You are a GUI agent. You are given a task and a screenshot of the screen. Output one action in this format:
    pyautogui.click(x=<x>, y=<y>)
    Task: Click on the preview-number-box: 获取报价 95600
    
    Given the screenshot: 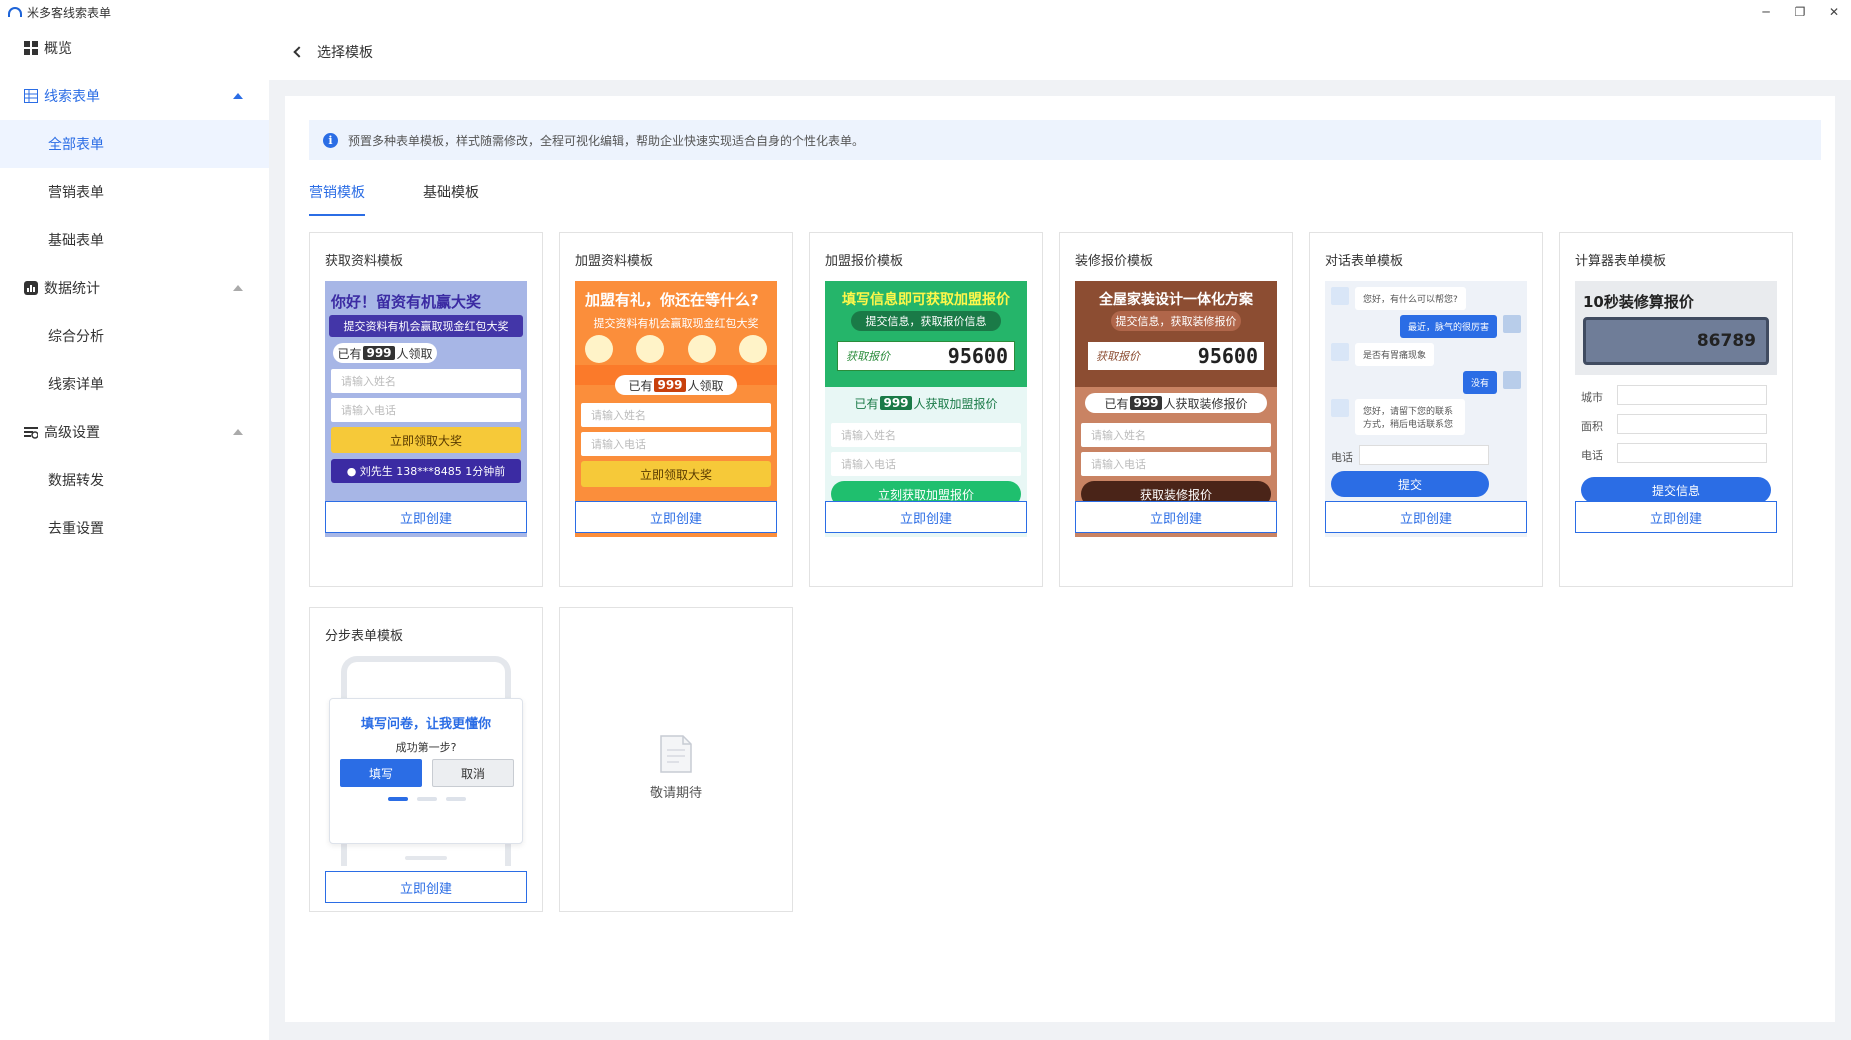 What is the action you would take?
    pyautogui.click(x=926, y=356)
    